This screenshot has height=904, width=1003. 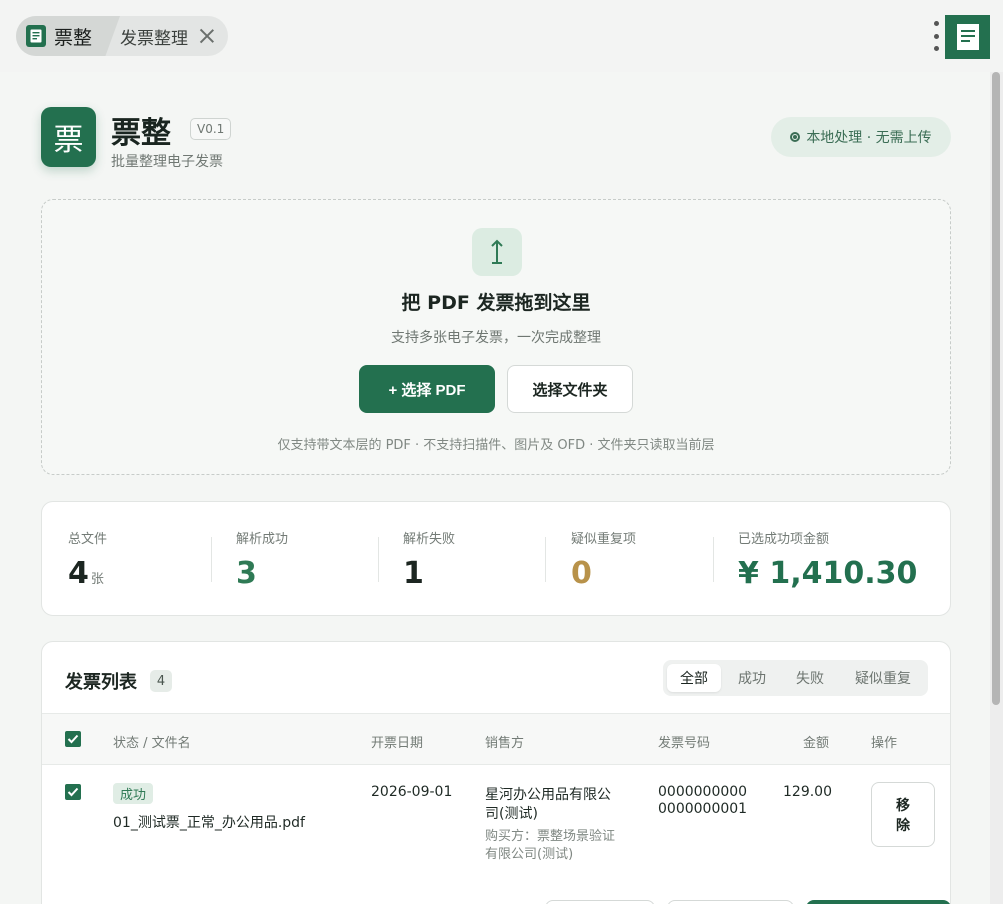 I want to click on app-tab-icon, so click(x=36, y=36).